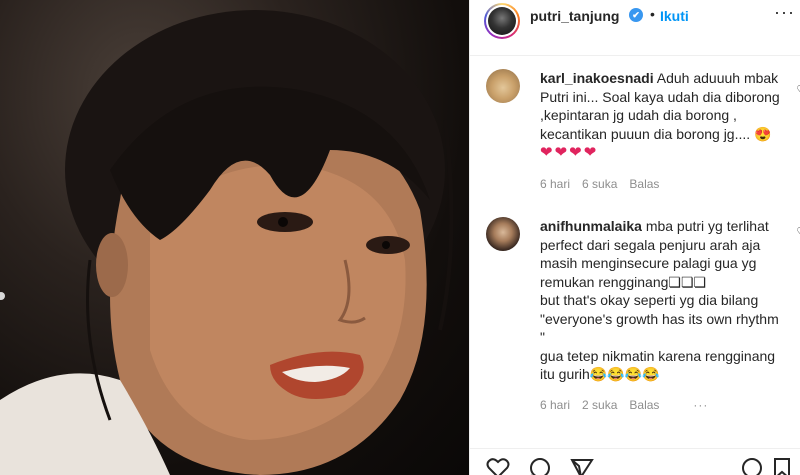 This screenshot has width=800, height=475. I want to click on bookmark-icon, so click(782, 466).